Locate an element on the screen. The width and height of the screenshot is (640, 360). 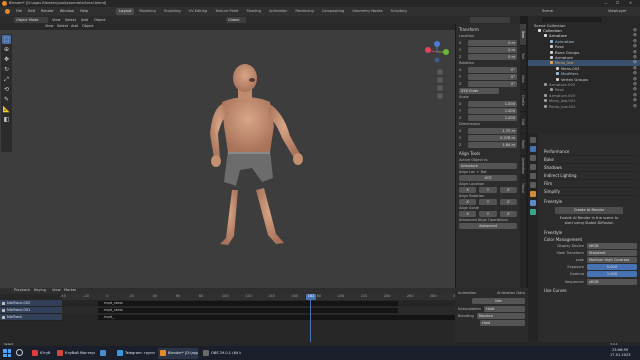
scale-icon: ⤢ is located at coordinates (6, 79).